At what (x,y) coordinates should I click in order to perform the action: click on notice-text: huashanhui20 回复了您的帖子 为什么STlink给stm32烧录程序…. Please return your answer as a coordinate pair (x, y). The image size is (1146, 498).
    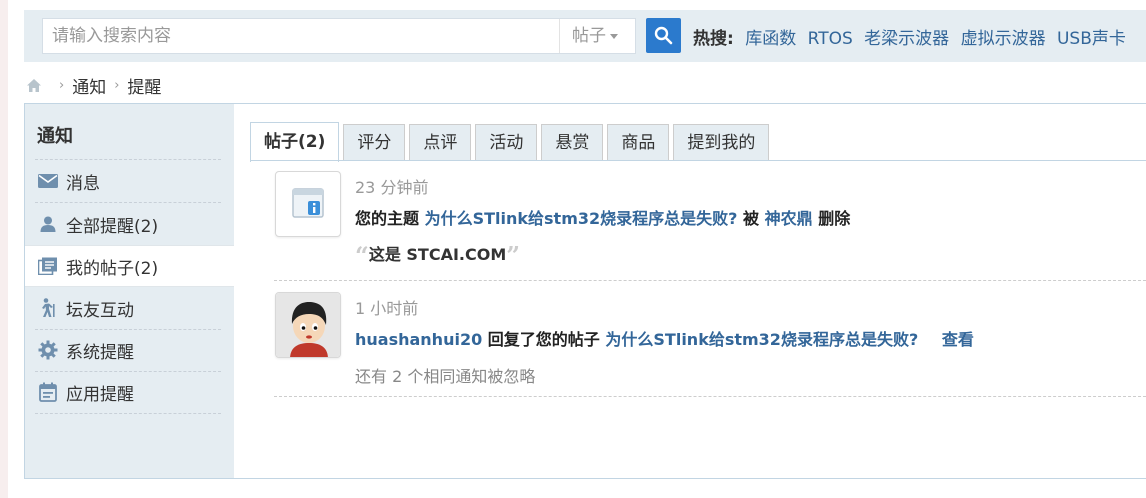
    Looking at the image, I should click on (664, 338).